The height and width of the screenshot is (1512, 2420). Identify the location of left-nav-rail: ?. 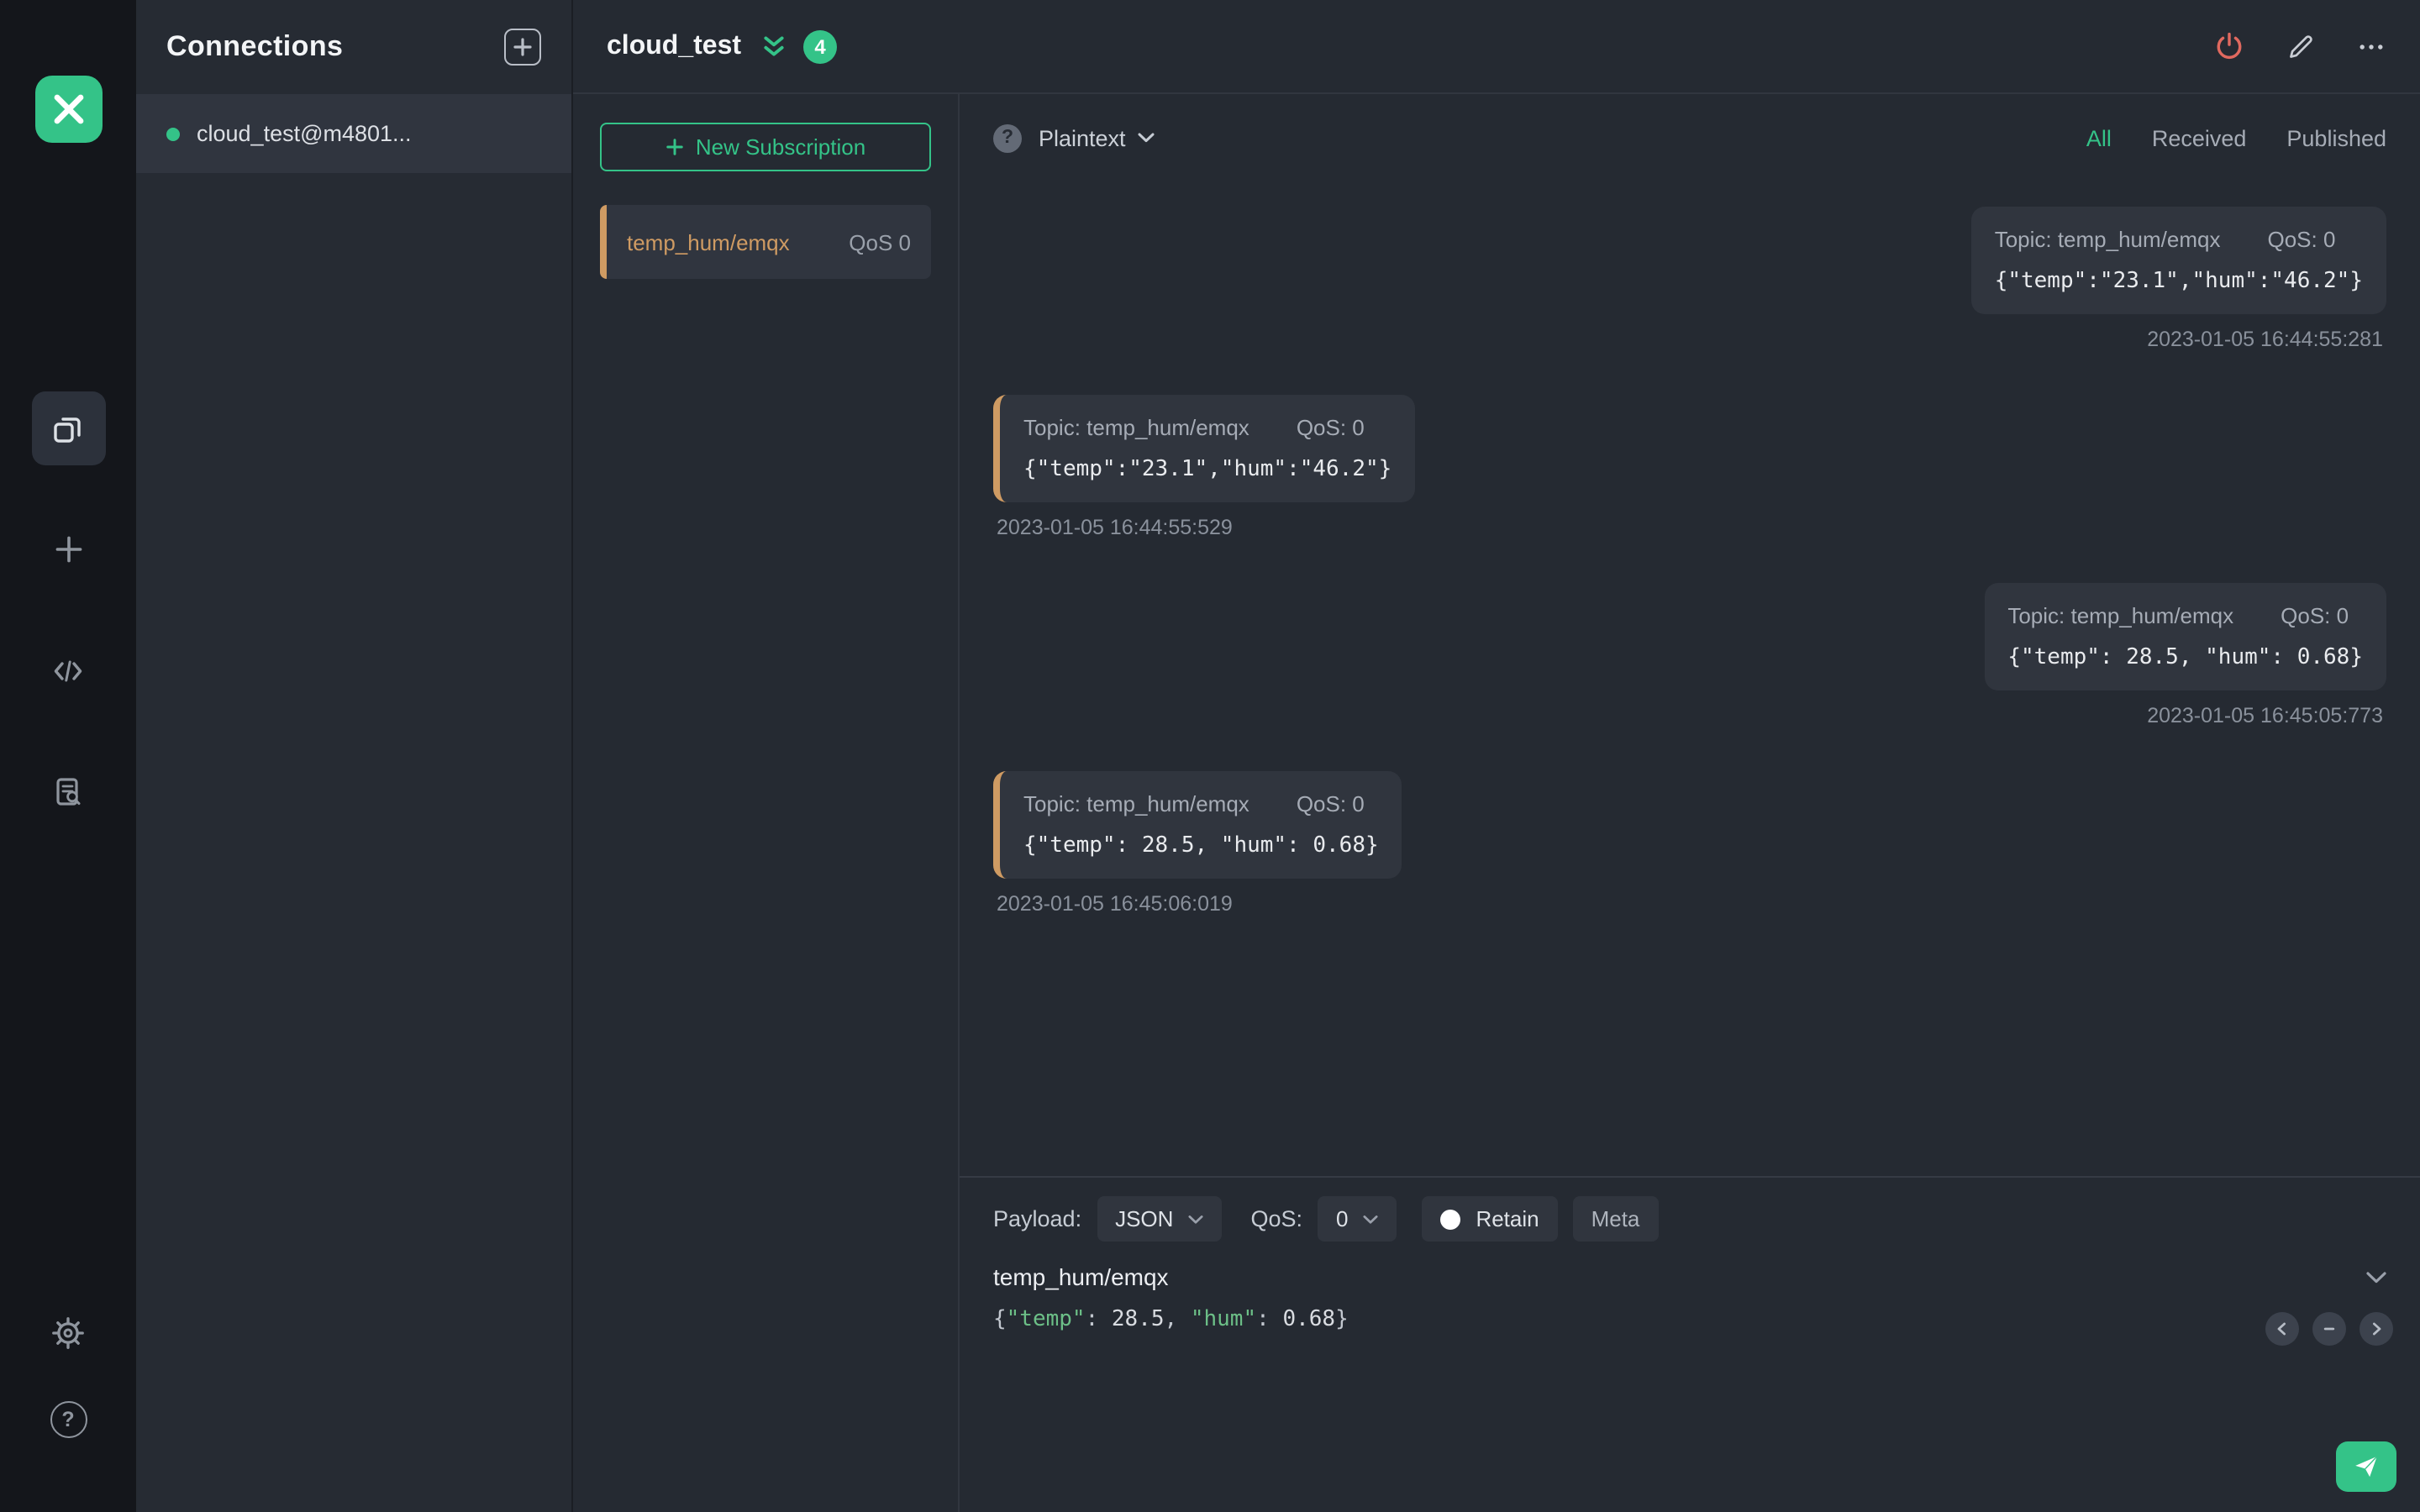
(68, 756).